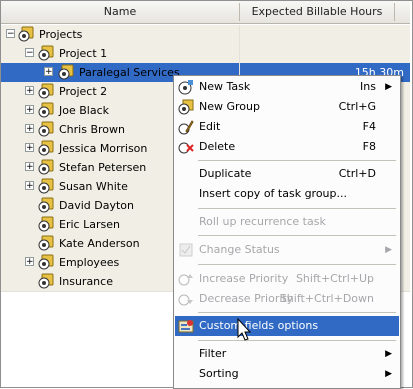  Describe the element at coordinates (287, 127) in the screenshot. I see `menu-item-edit: Edit F4` at that location.